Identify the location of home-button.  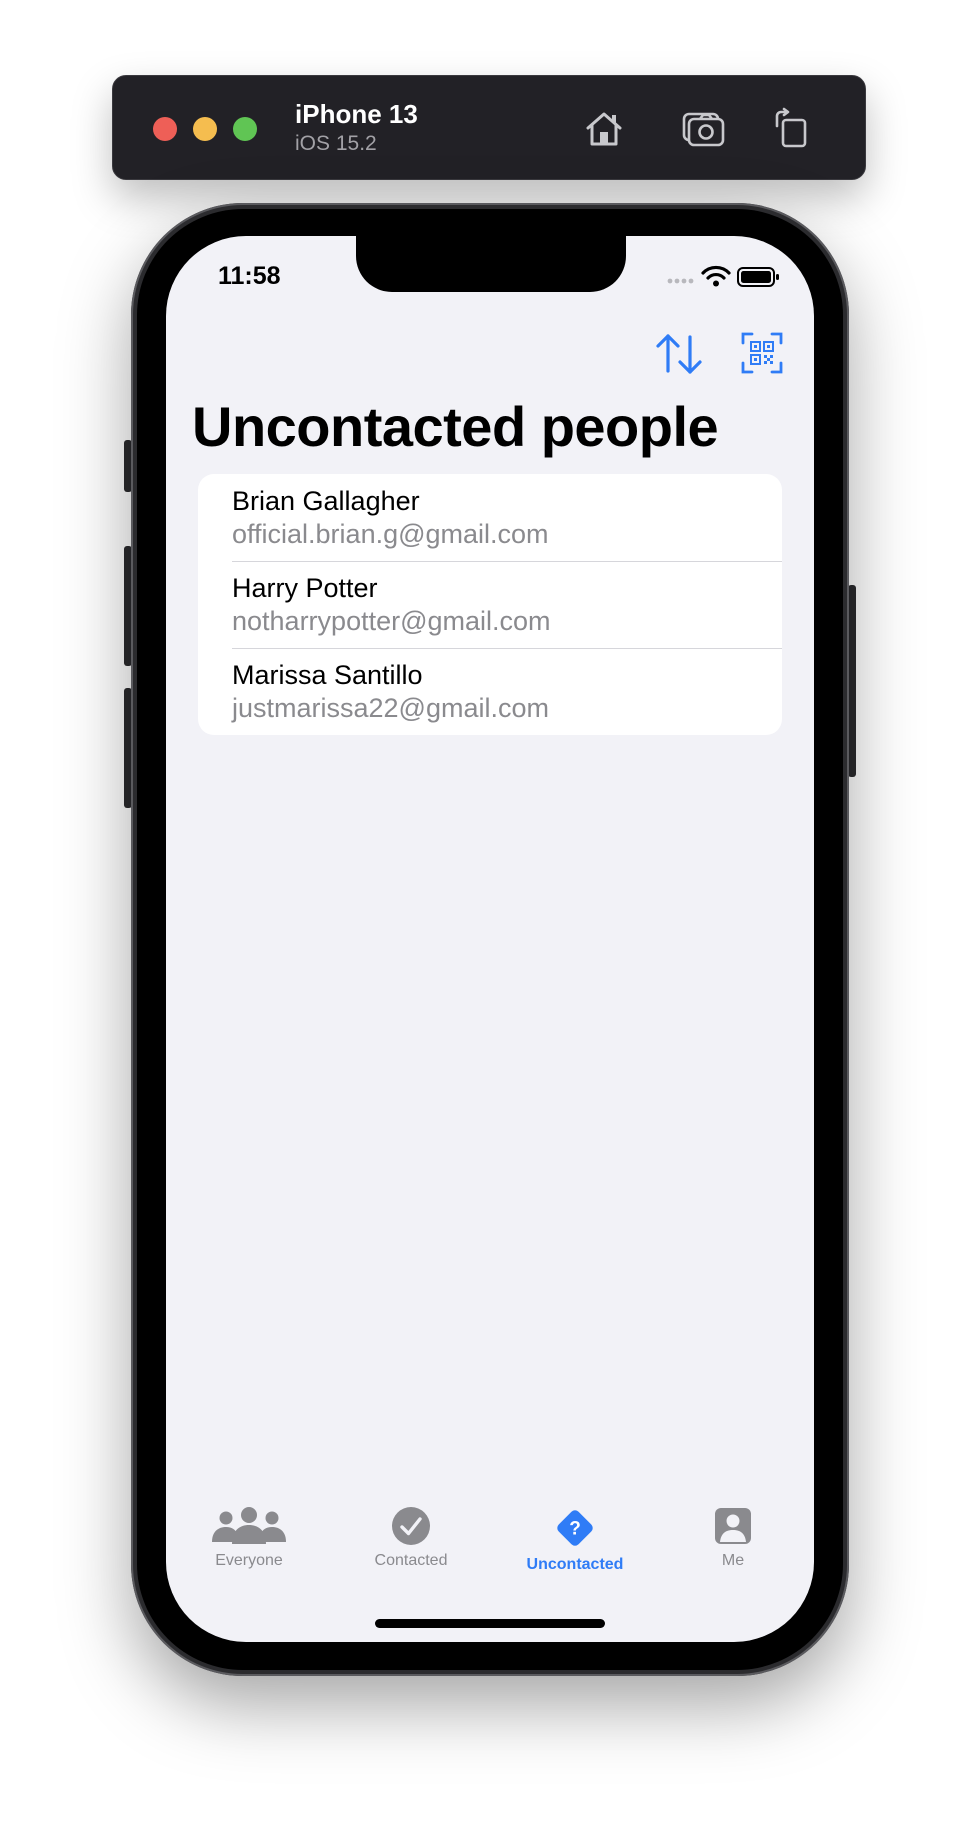
(604, 129).